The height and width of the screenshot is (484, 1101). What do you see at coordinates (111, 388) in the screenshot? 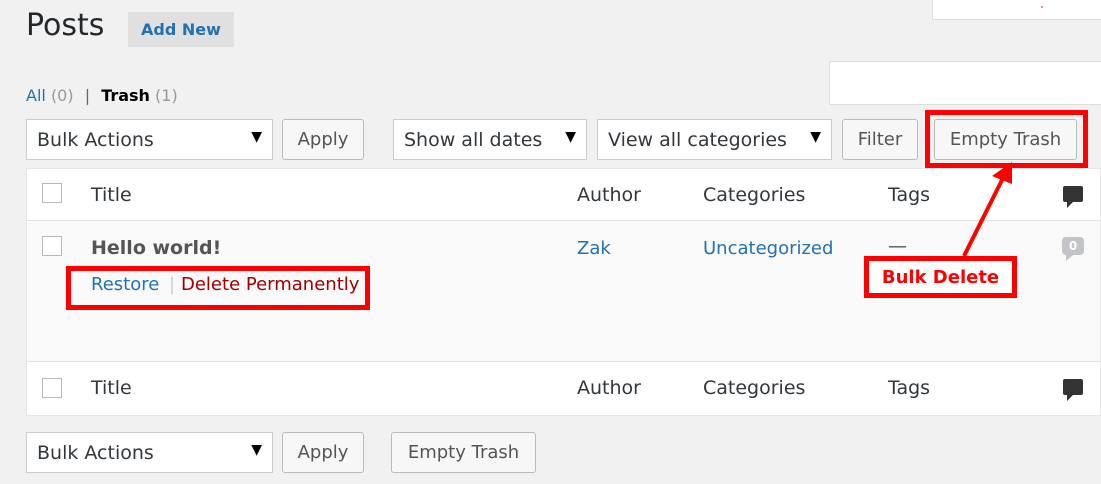
I see `column-title-footer: Title` at bounding box center [111, 388].